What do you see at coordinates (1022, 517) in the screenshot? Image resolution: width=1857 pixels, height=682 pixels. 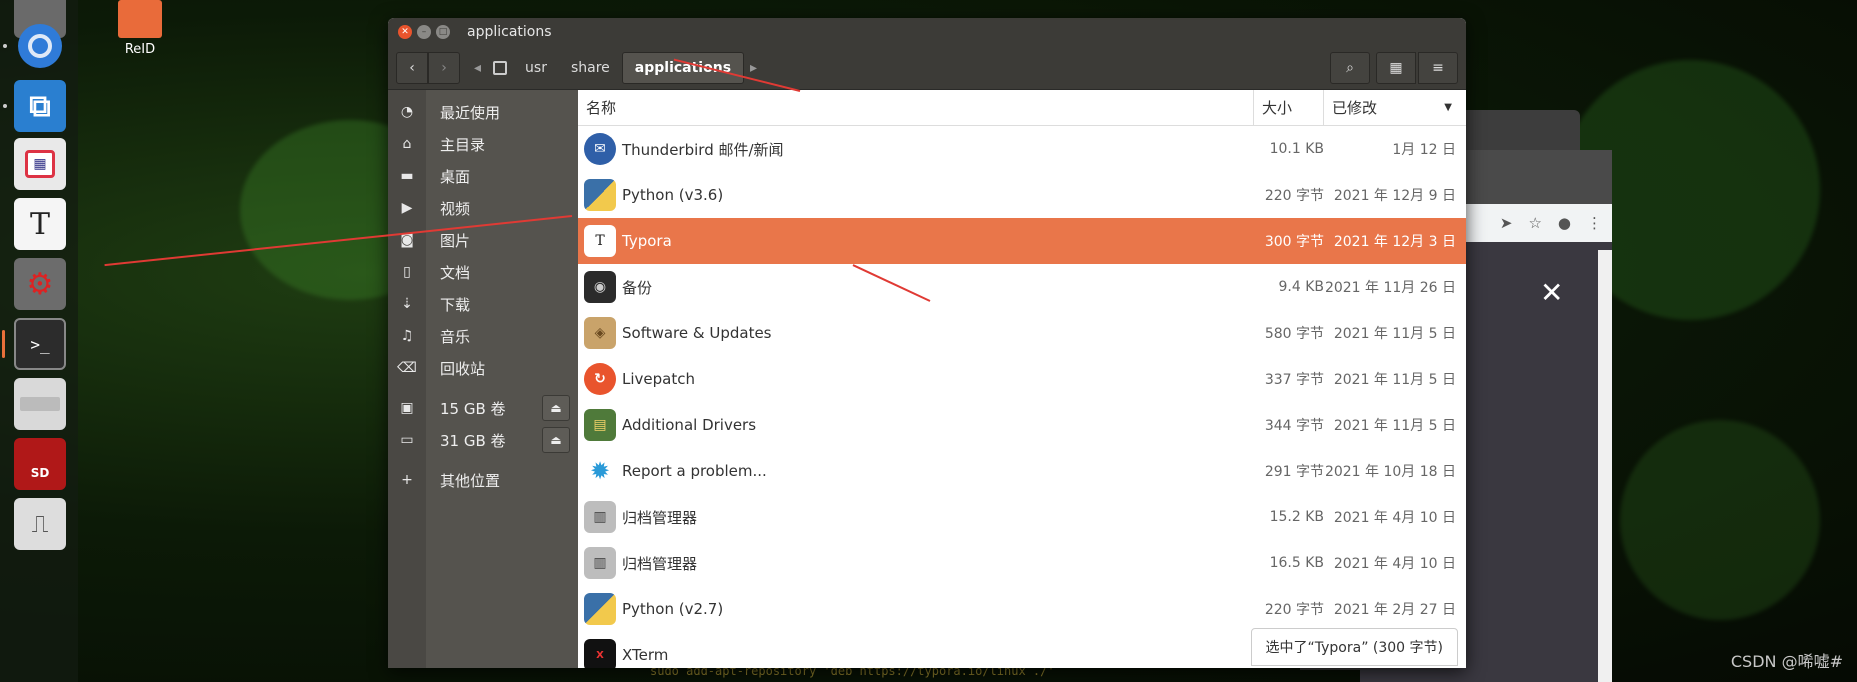 I see `file-row-archive-manager: ▥ 归档管理器 15.2 KB 2021 年 4月 10 日` at bounding box center [1022, 517].